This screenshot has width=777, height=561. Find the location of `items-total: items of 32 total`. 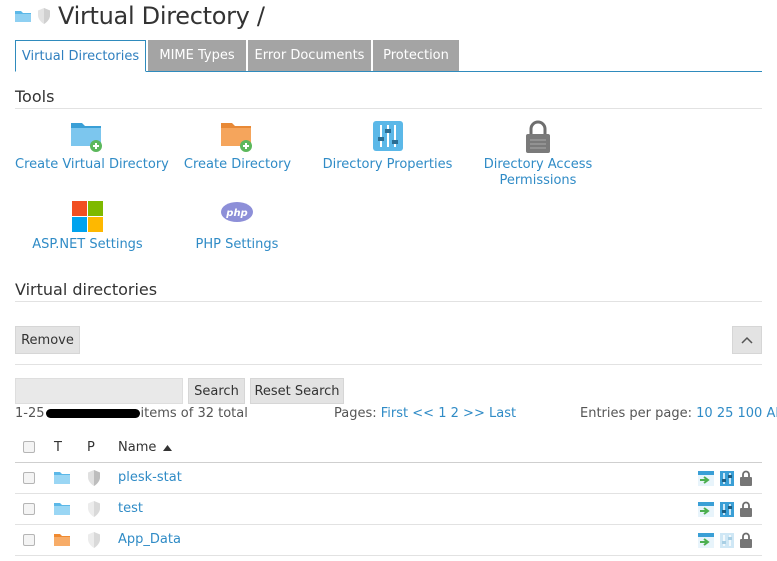

items-total: items of 32 total is located at coordinates (194, 413).